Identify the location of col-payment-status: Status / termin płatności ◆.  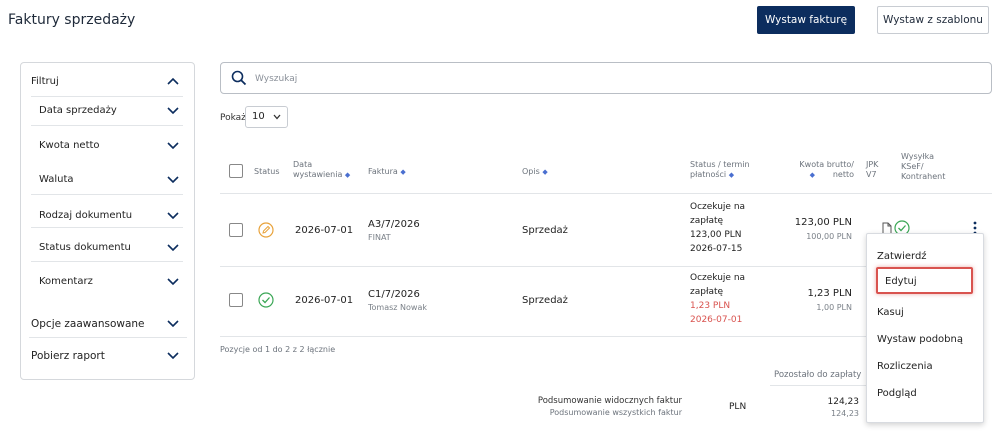
(720, 170).